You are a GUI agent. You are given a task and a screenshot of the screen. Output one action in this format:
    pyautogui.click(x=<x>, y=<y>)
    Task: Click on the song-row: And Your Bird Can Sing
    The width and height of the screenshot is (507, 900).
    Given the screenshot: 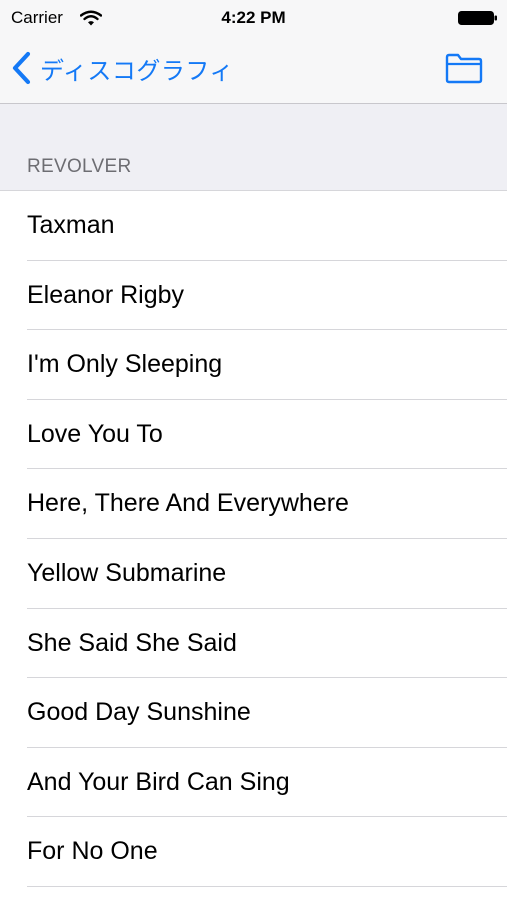 What is the action you would take?
    pyautogui.click(x=253, y=782)
    